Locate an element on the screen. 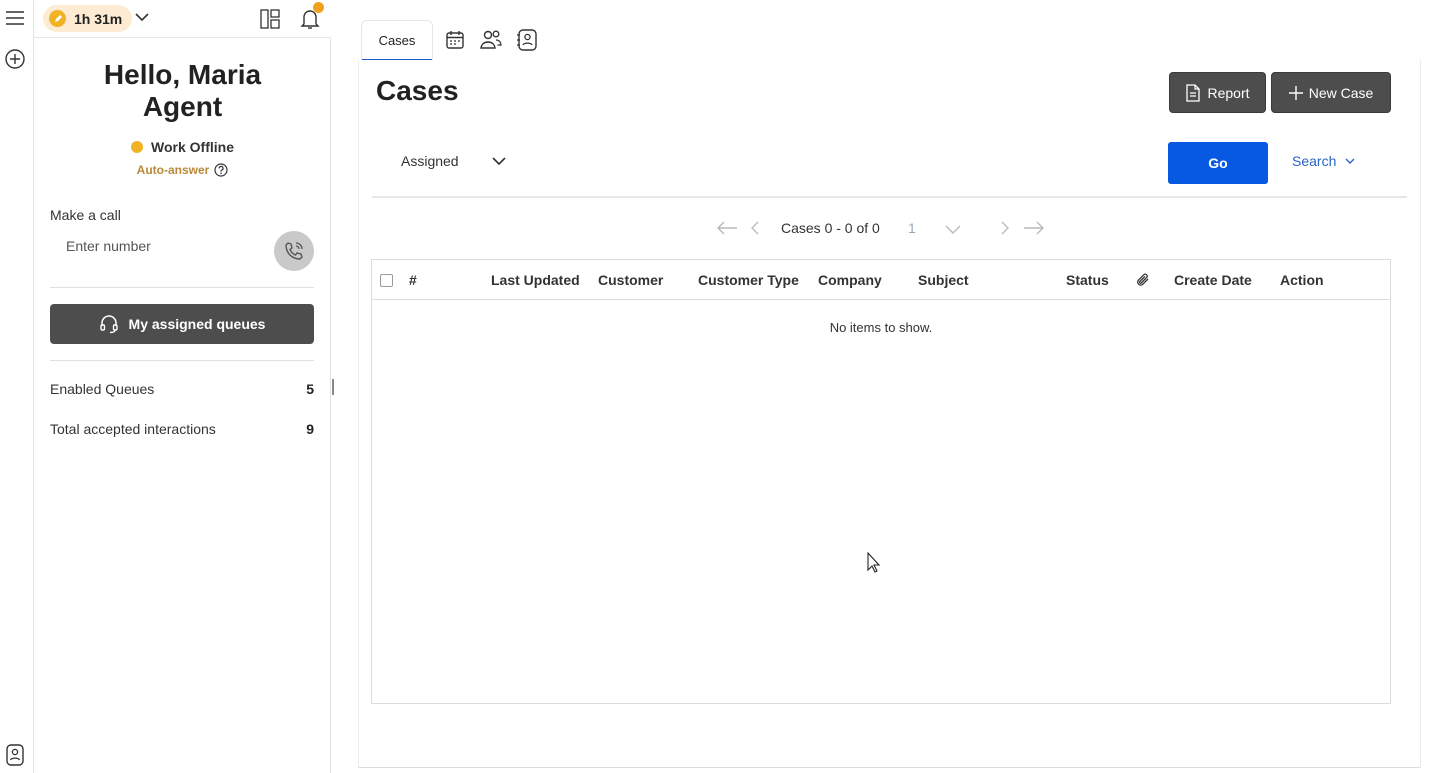 The image size is (1441, 773). search-toggle: Search is located at coordinates (1323, 161).